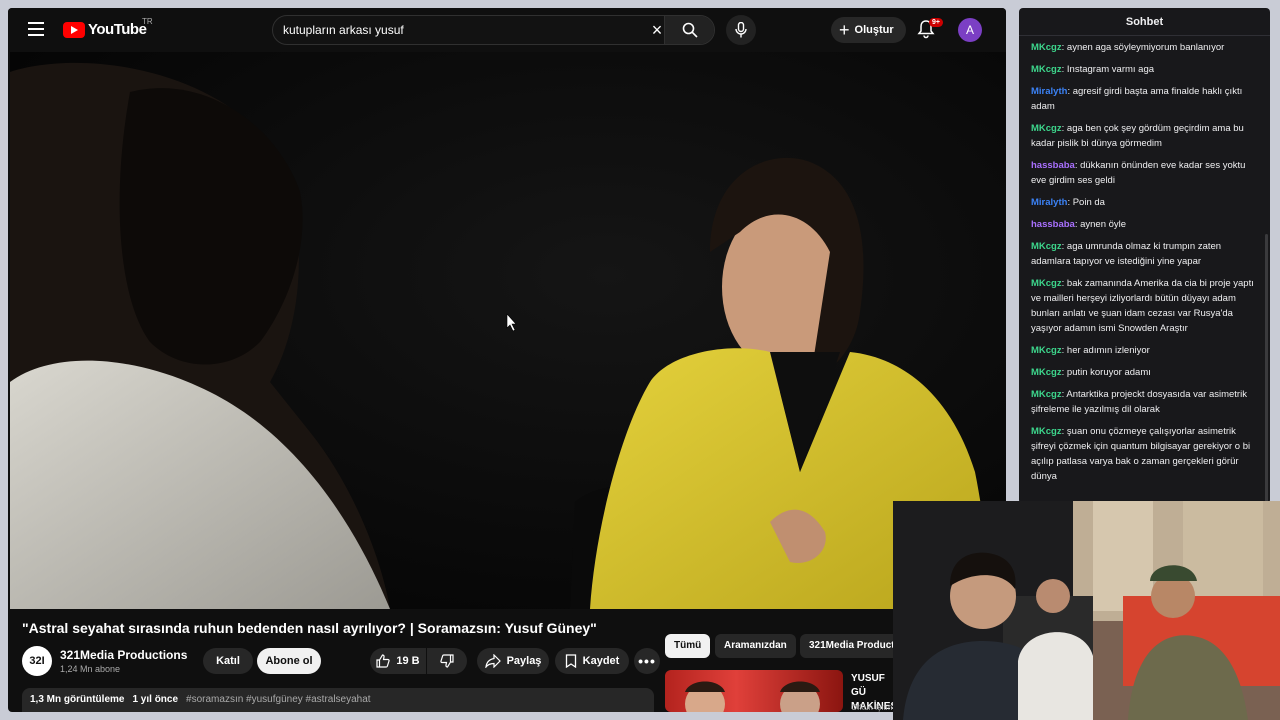  Describe the element at coordinates (601, 661) in the screenshot. I see `save-label: Kaydet` at that location.